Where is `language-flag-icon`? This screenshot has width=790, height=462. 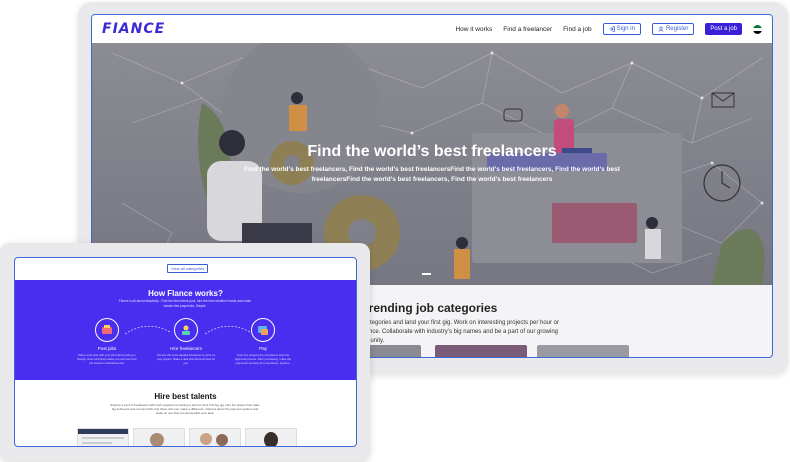 language-flag-icon is located at coordinates (757, 29).